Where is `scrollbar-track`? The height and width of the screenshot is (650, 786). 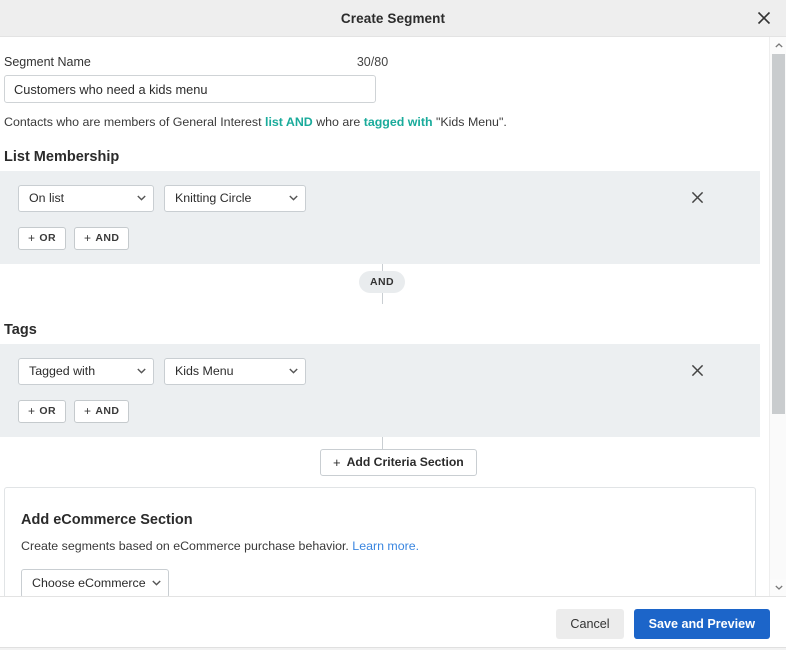 scrollbar-track is located at coordinates (778, 316).